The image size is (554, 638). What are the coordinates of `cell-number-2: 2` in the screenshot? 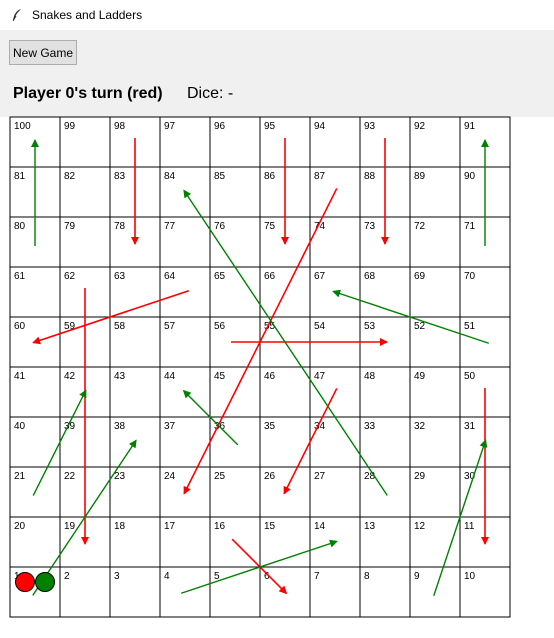 It's located at (67, 576).